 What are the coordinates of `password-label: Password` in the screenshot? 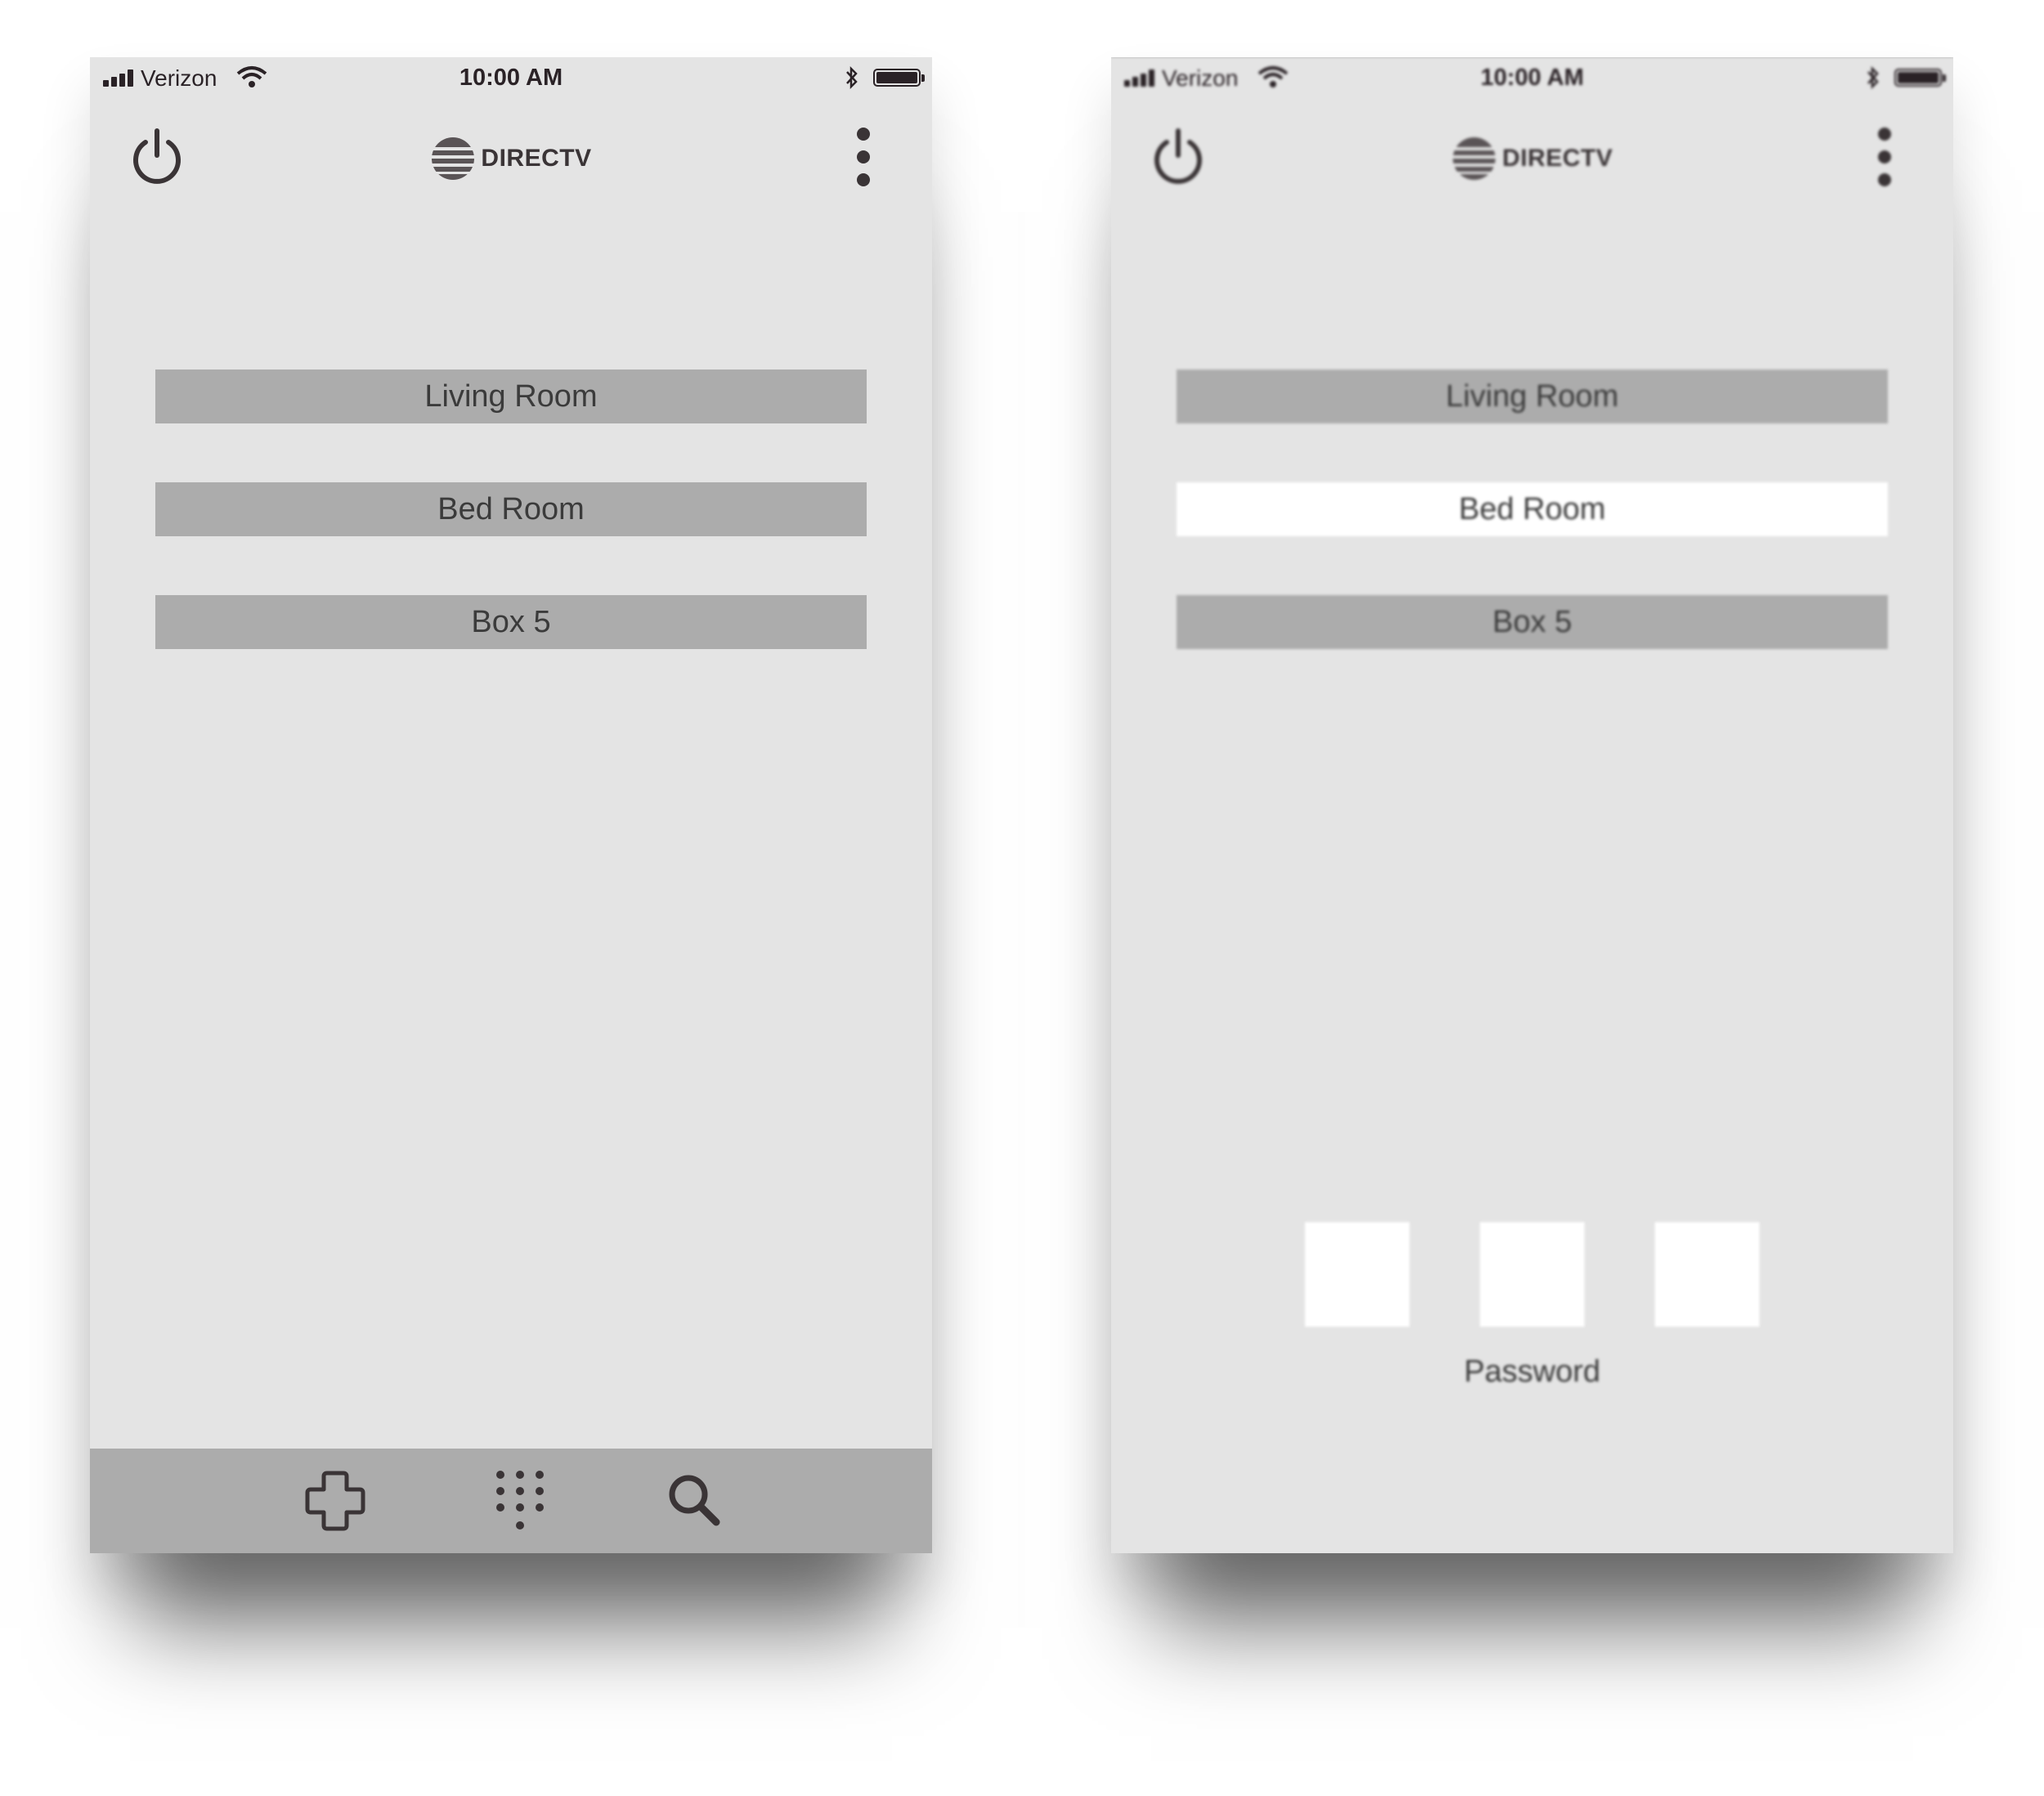 It's located at (1533, 1372).